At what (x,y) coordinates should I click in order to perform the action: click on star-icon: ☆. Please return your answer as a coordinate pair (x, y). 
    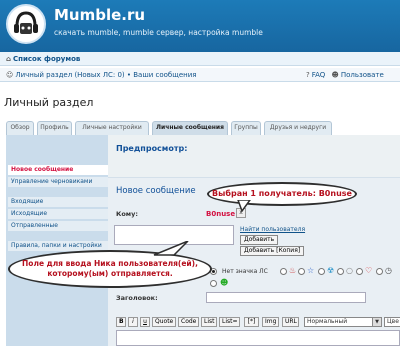
    Looking at the image, I should click on (311, 270).